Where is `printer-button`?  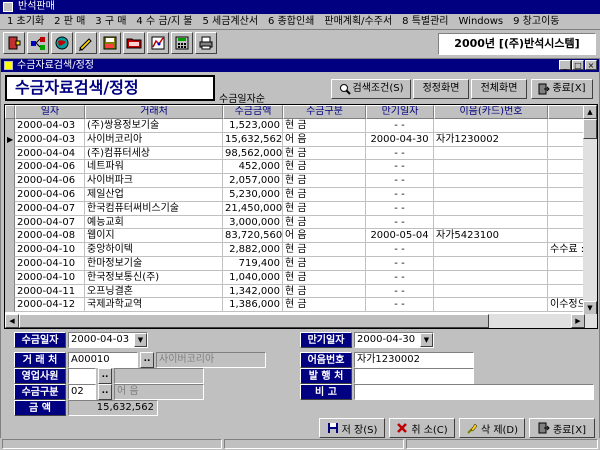 printer-button is located at coordinates (206, 43).